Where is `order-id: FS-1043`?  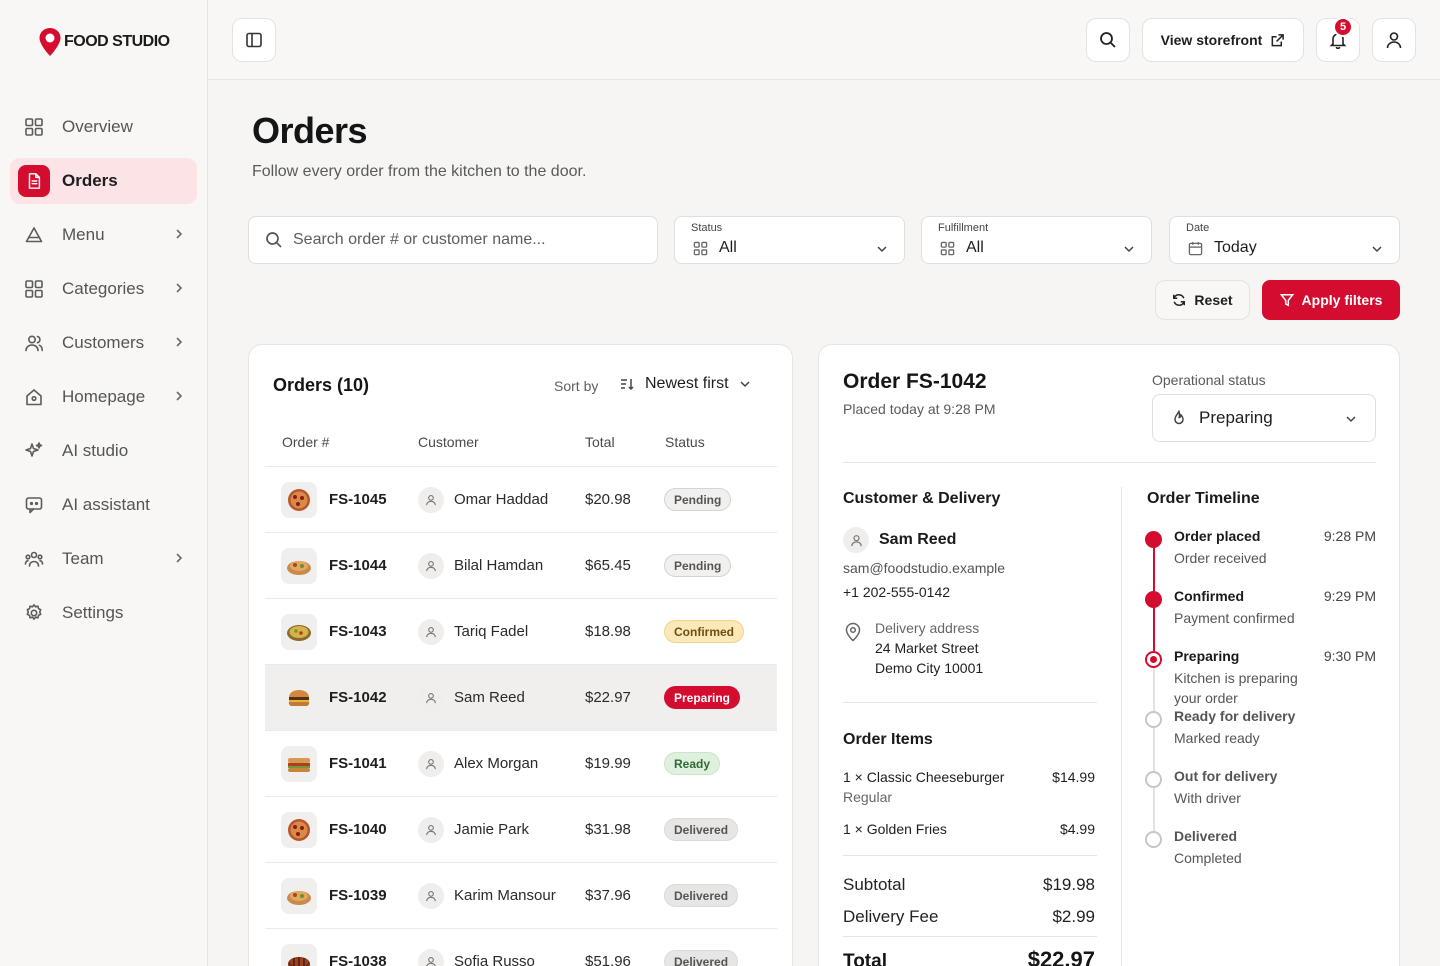 order-id: FS-1043 is located at coordinates (358, 631).